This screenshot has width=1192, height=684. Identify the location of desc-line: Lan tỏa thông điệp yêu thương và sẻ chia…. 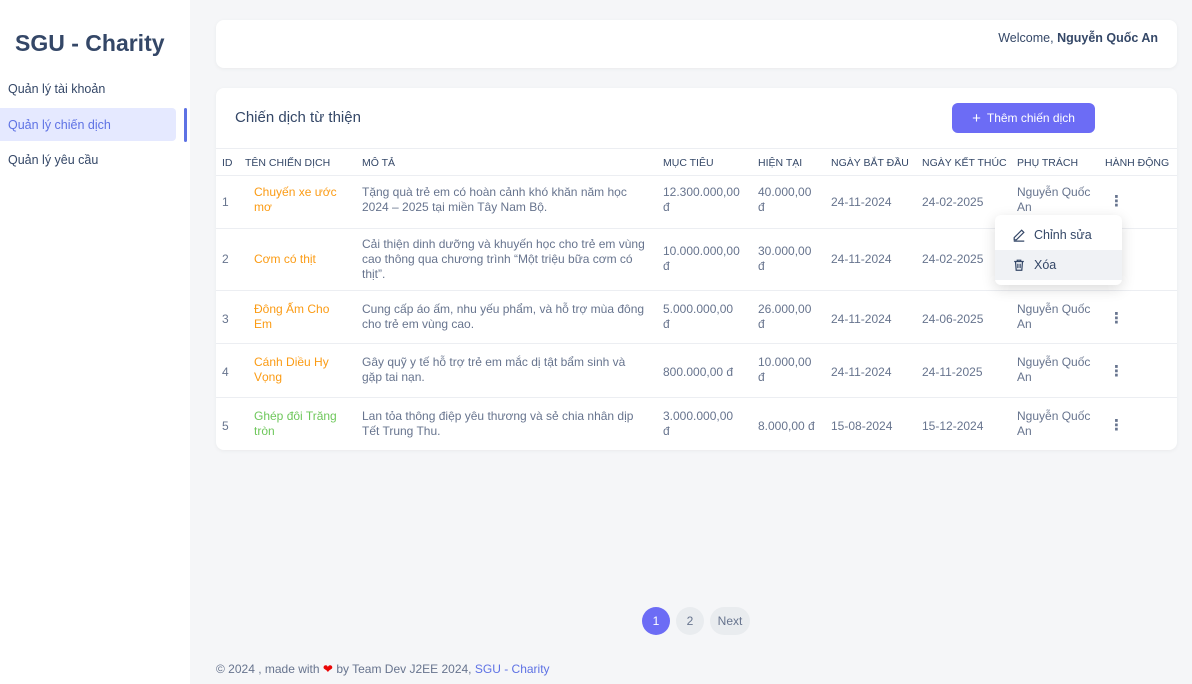
(498, 416).